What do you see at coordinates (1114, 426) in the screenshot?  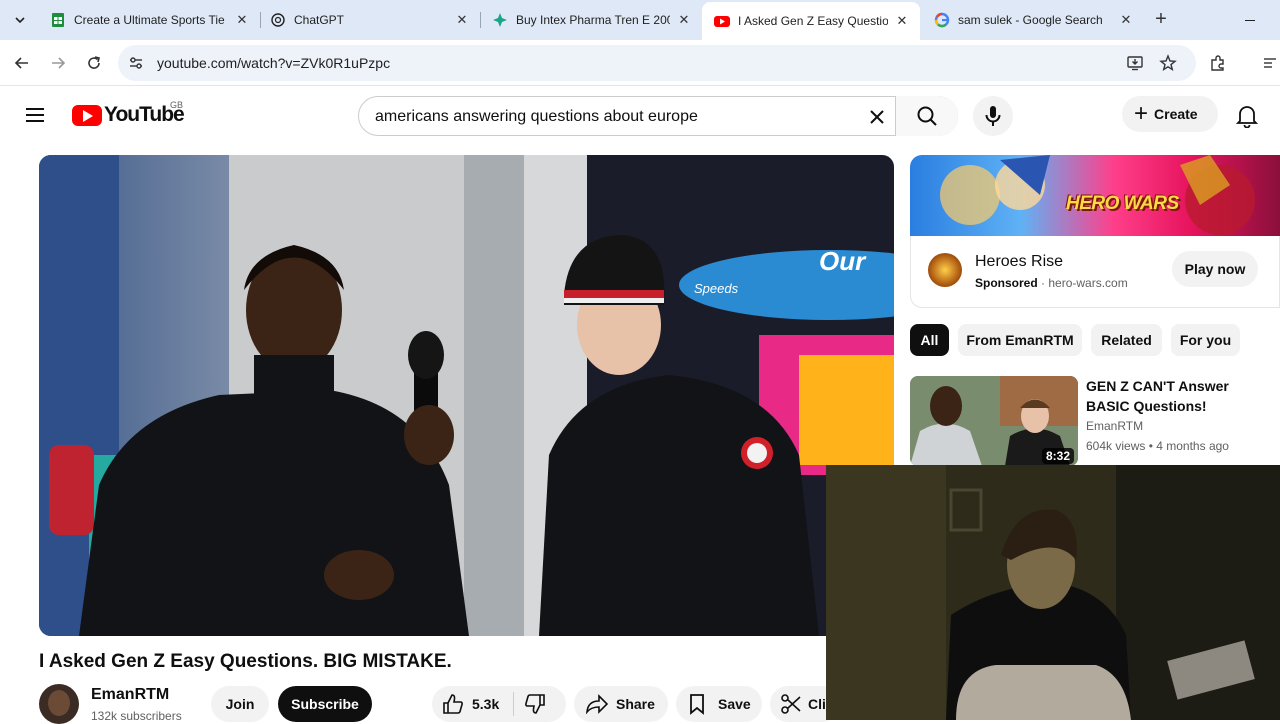 I see `recommendation-channel: EmanRTM` at bounding box center [1114, 426].